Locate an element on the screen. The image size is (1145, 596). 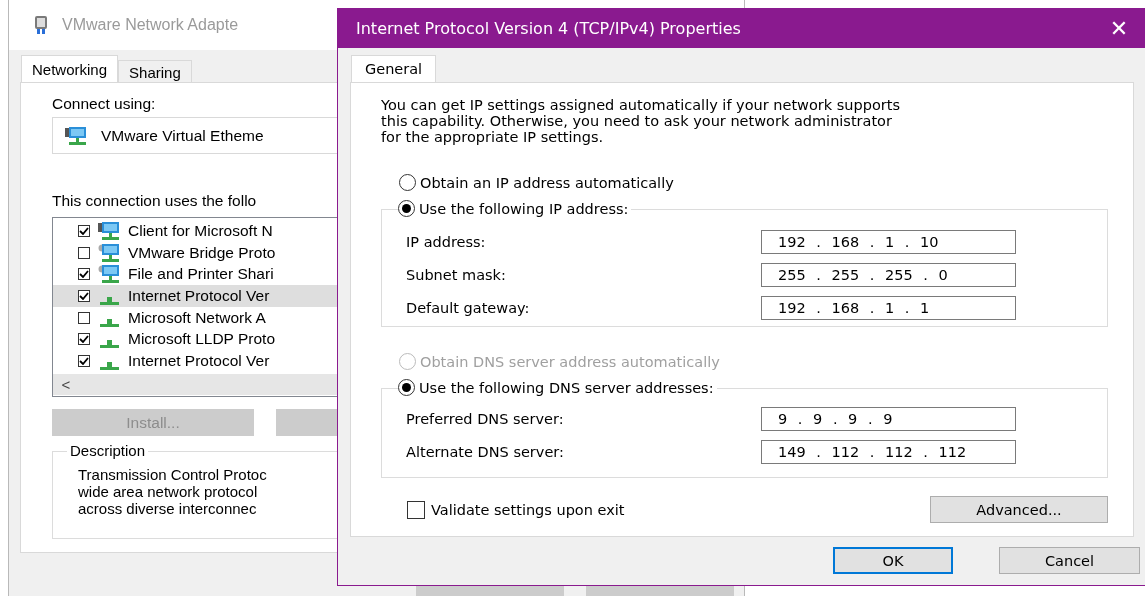
radio-button: Obtain an IP address automatically is located at coordinates (538, 182).